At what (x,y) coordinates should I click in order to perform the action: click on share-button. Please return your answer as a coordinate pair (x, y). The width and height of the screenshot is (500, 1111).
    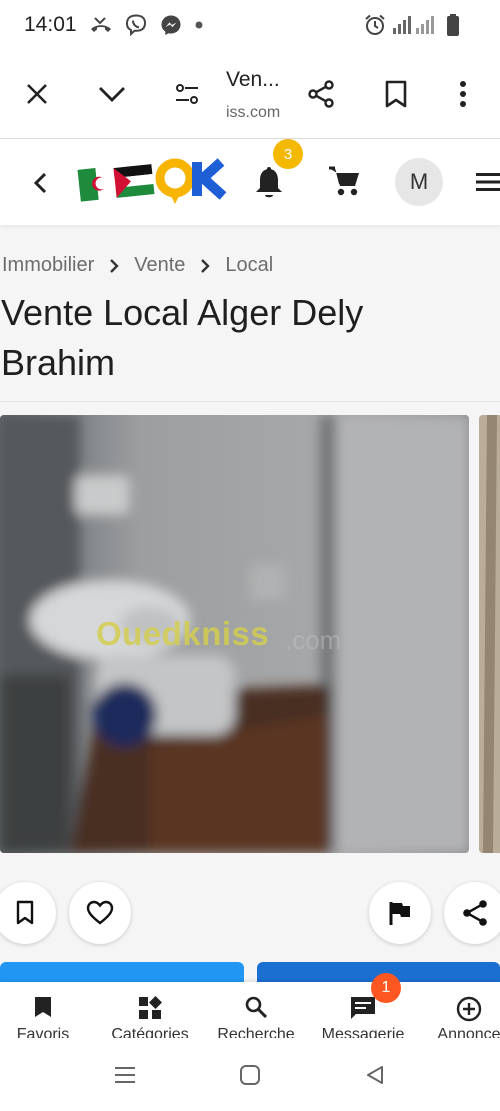
    Looking at the image, I should click on (472, 913).